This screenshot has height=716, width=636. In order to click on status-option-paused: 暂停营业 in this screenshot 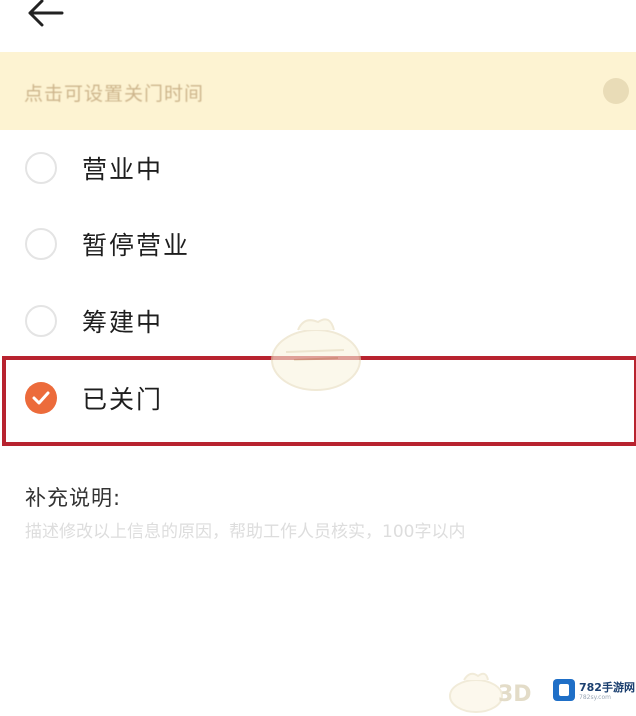, I will do `click(318, 244)`.